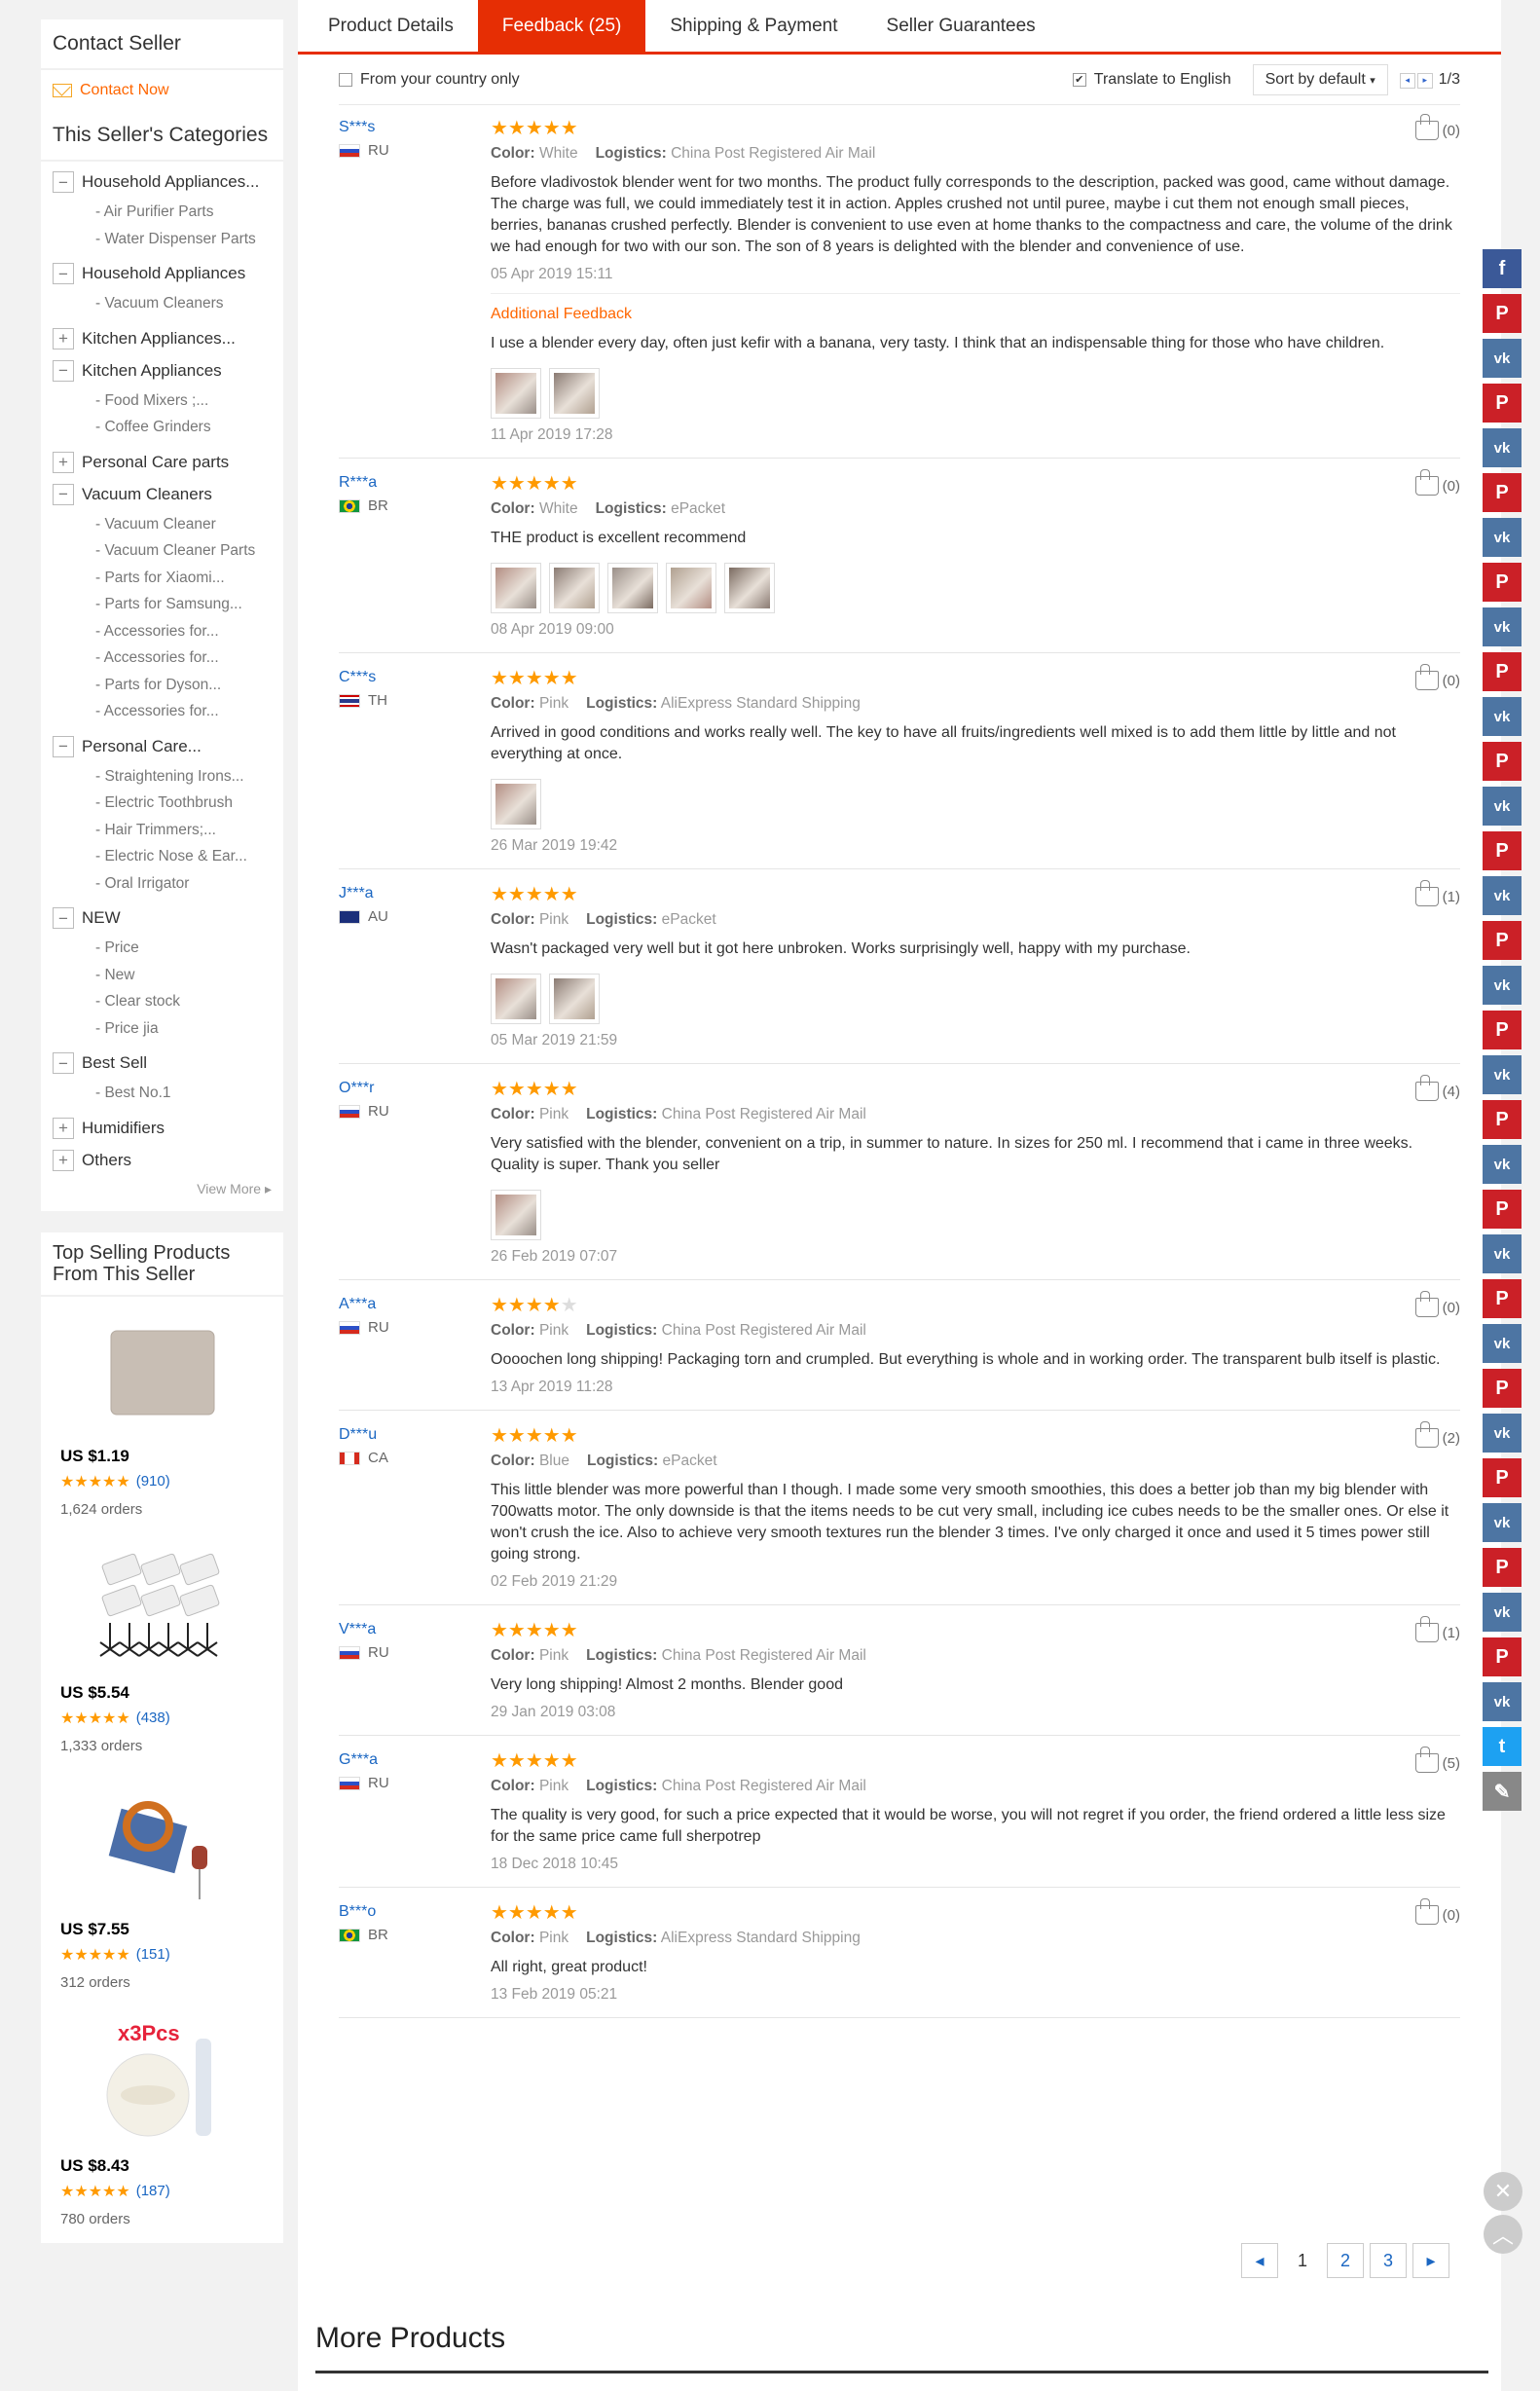 The height and width of the screenshot is (2391, 1540). What do you see at coordinates (162, 2124) in the screenshot?
I see `top-selling-product: x3Pcs US $8.43 ★★★★★ (187) 780 orders` at bounding box center [162, 2124].